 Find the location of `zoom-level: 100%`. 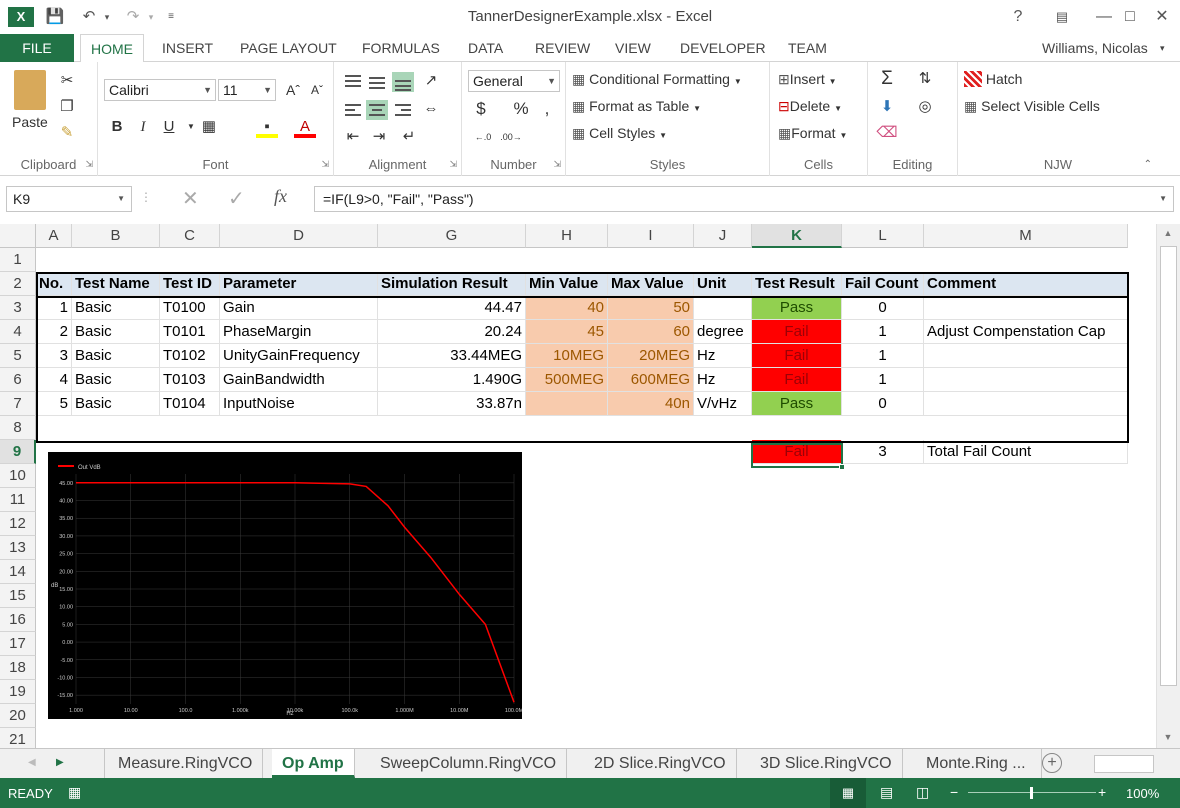

zoom-level: 100% is located at coordinates (1142, 793).